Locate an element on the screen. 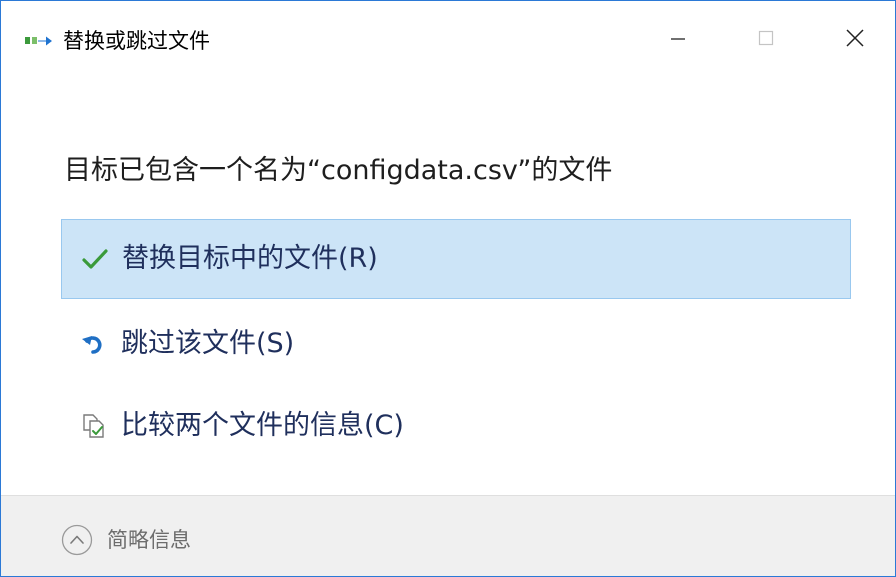 This screenshot has height=577, width=896. close-icon is located at coordinates (855, 40).